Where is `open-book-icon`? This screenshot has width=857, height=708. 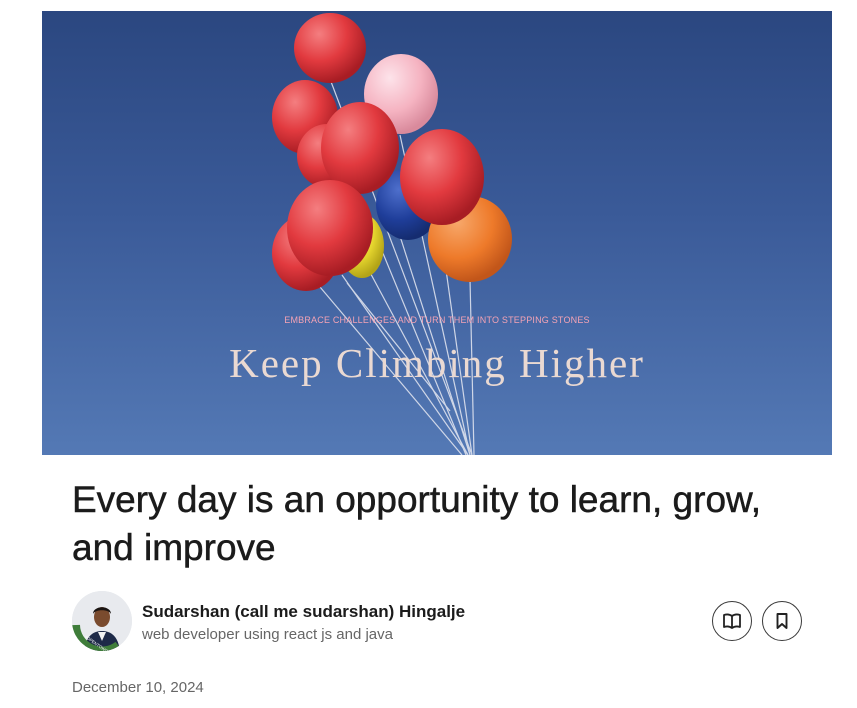
open-book-icon is located at coordinates (732, 621).